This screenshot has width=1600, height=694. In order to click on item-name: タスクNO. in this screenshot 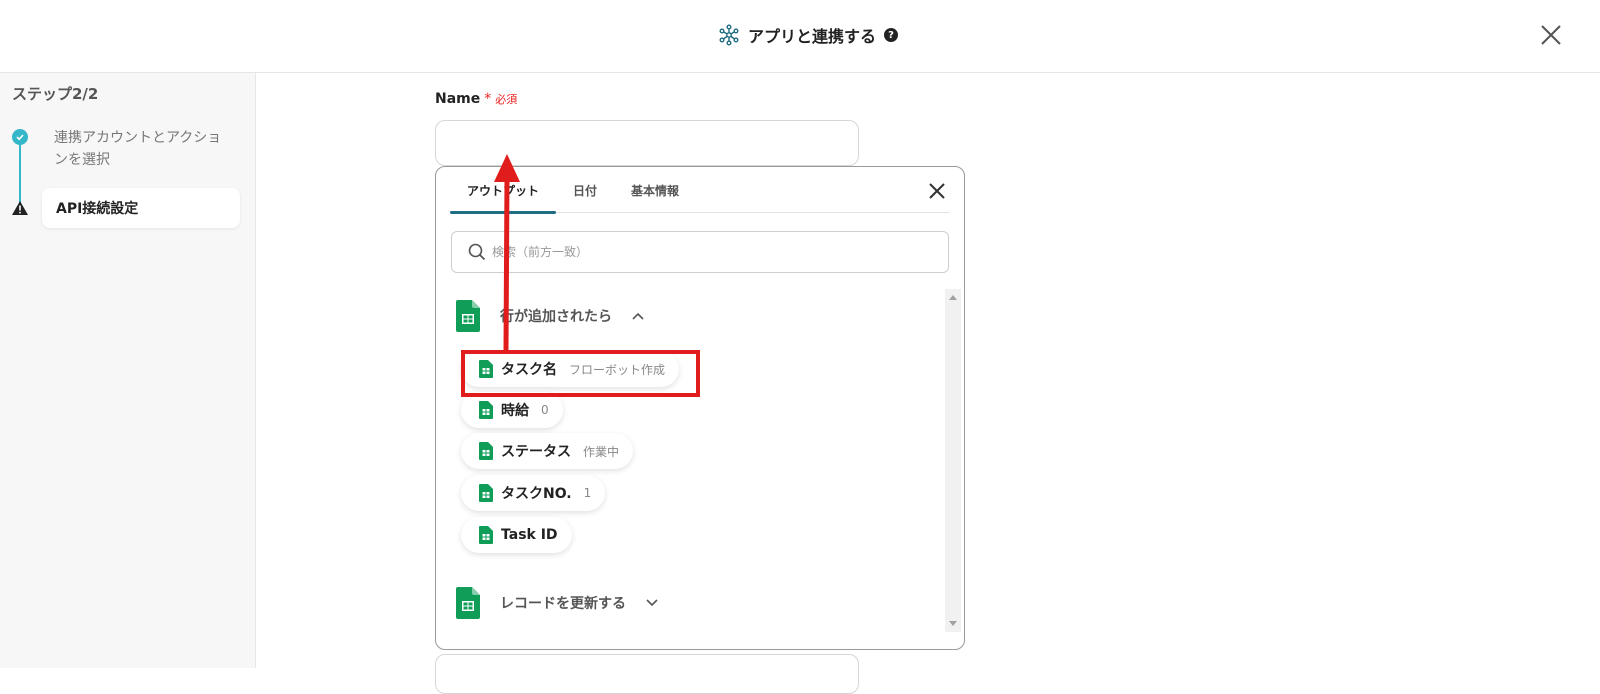, I will do `click(536, 494)`.